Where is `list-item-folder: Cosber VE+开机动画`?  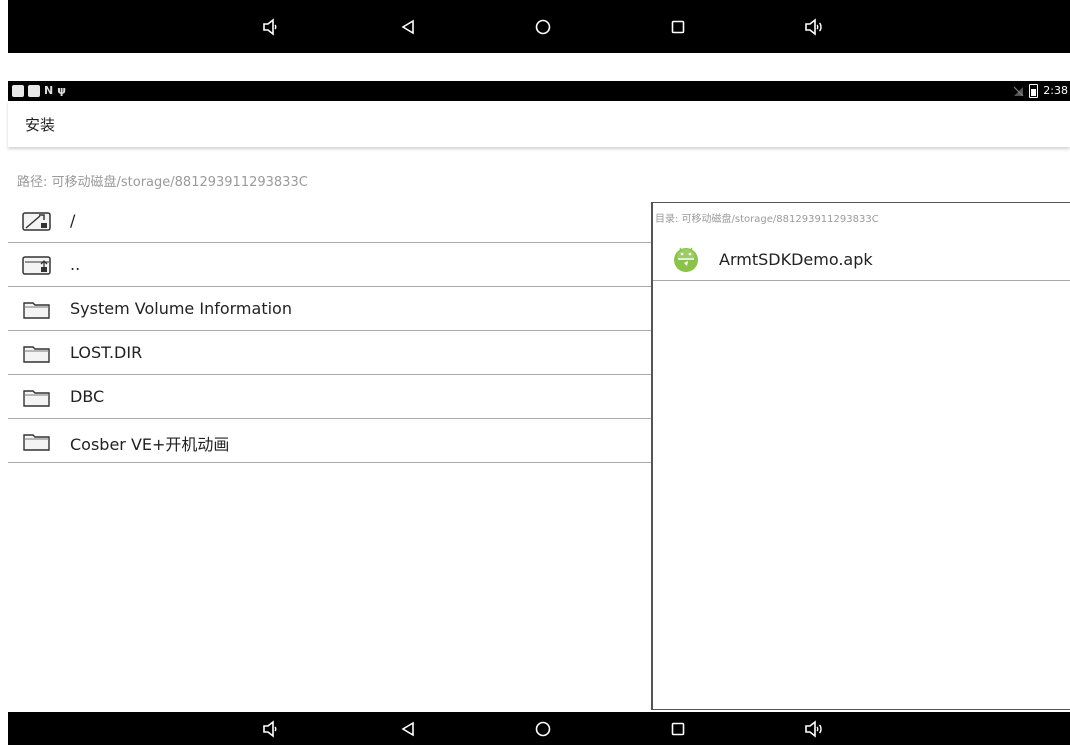
list-item-folder: Cosber VE+开机动画 is located at coordinates (329, 441).